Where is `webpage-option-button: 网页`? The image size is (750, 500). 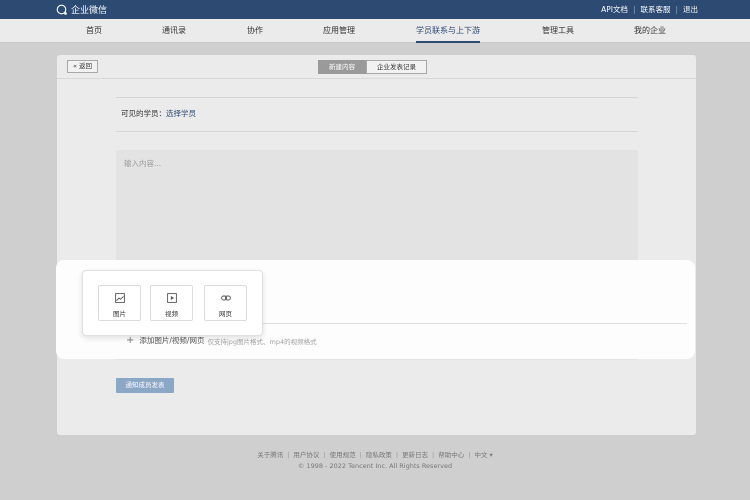
webpage-option-button: 网页 is located at coordinates (225, 303).